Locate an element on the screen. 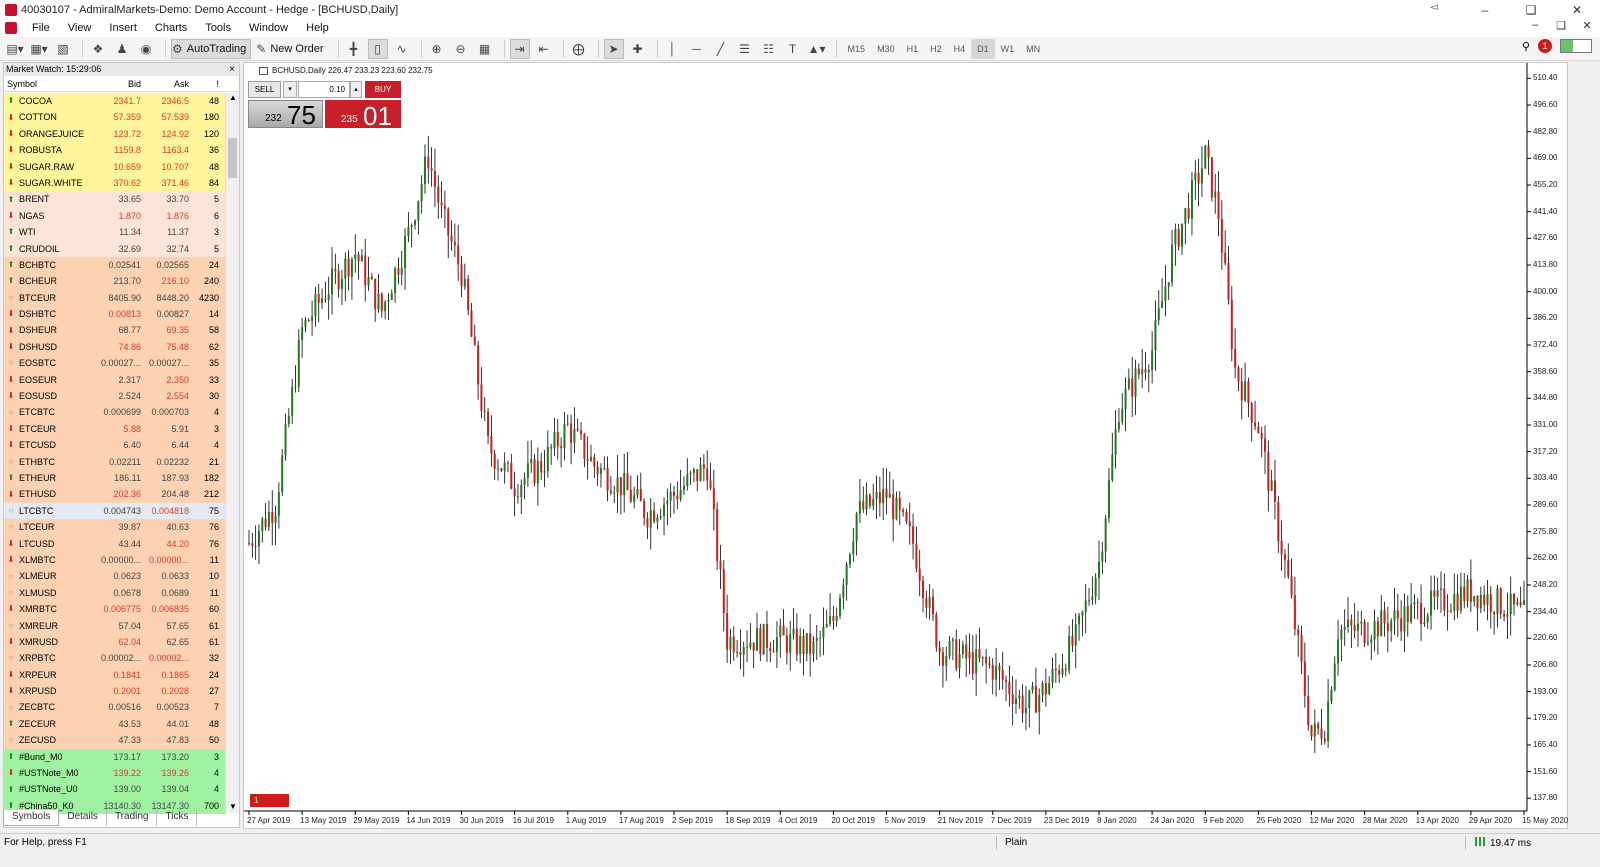  close-button: ✕ is located at coordinates (1577, 9).